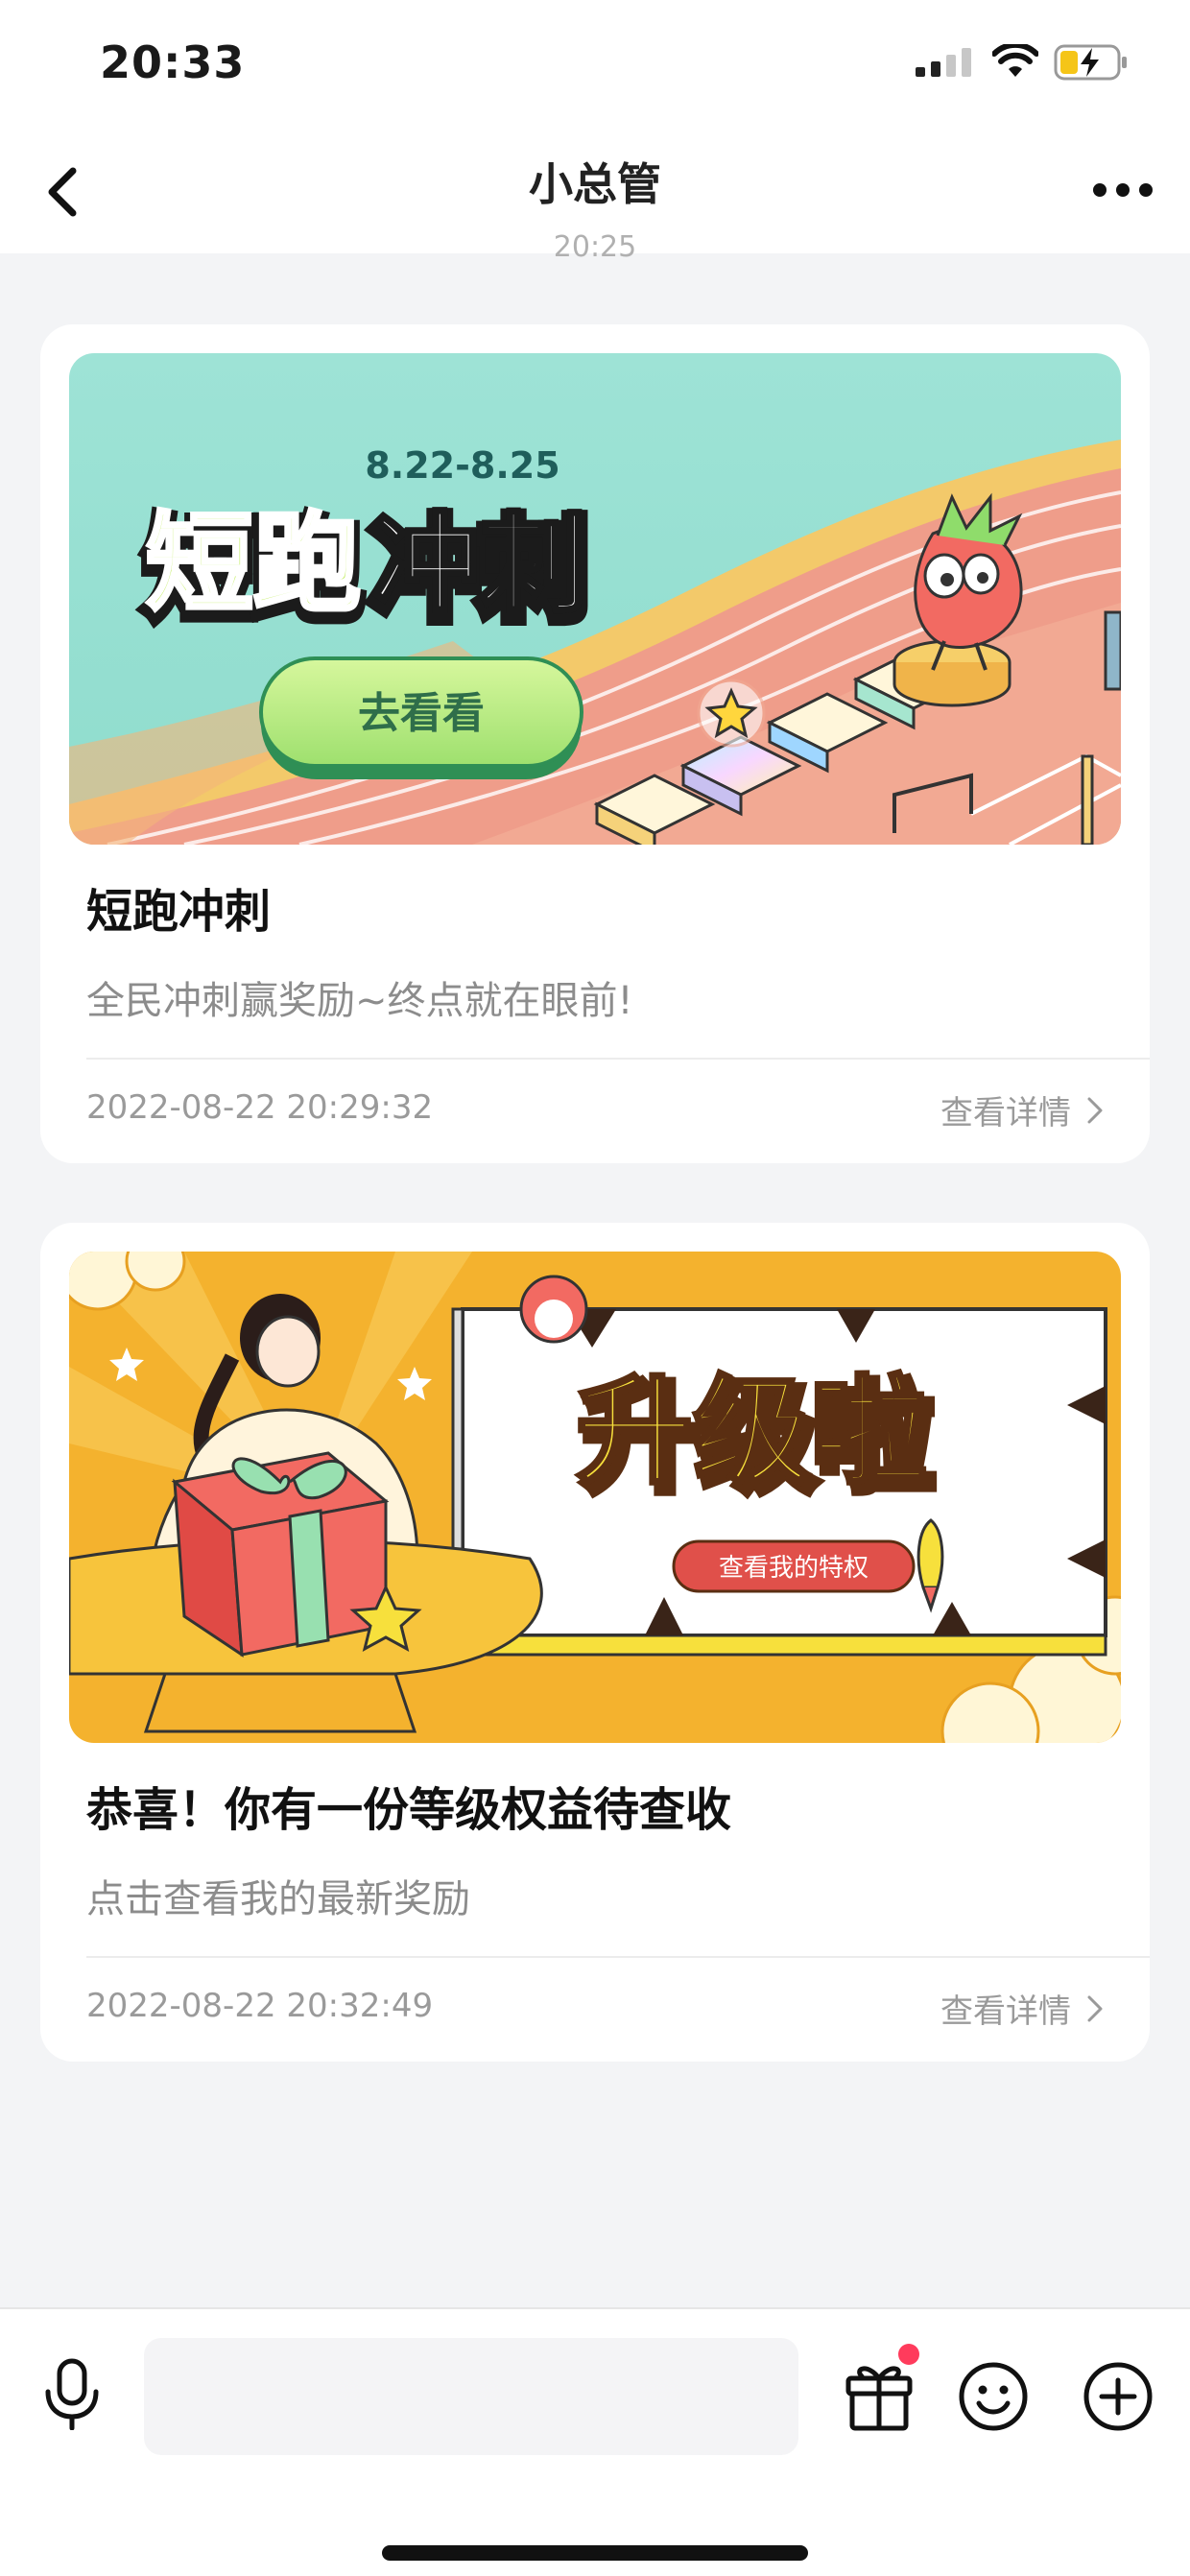 This screenshot has width=1190, height=2576. What do you see at coordinates (278, 1899) in the screenshot?
I see `message-subtitle: 点击查看我的最新奖励` at bounding box center [278, 1899].